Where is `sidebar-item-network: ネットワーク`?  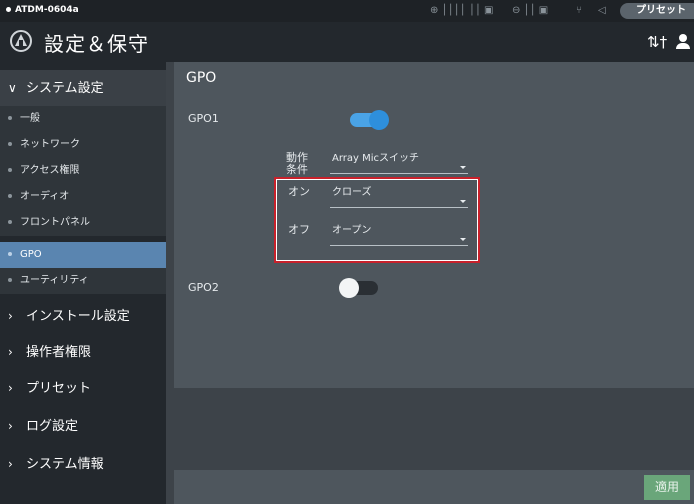
sidebar-item-network: ネットワーク is located at coordinates (83, 145).